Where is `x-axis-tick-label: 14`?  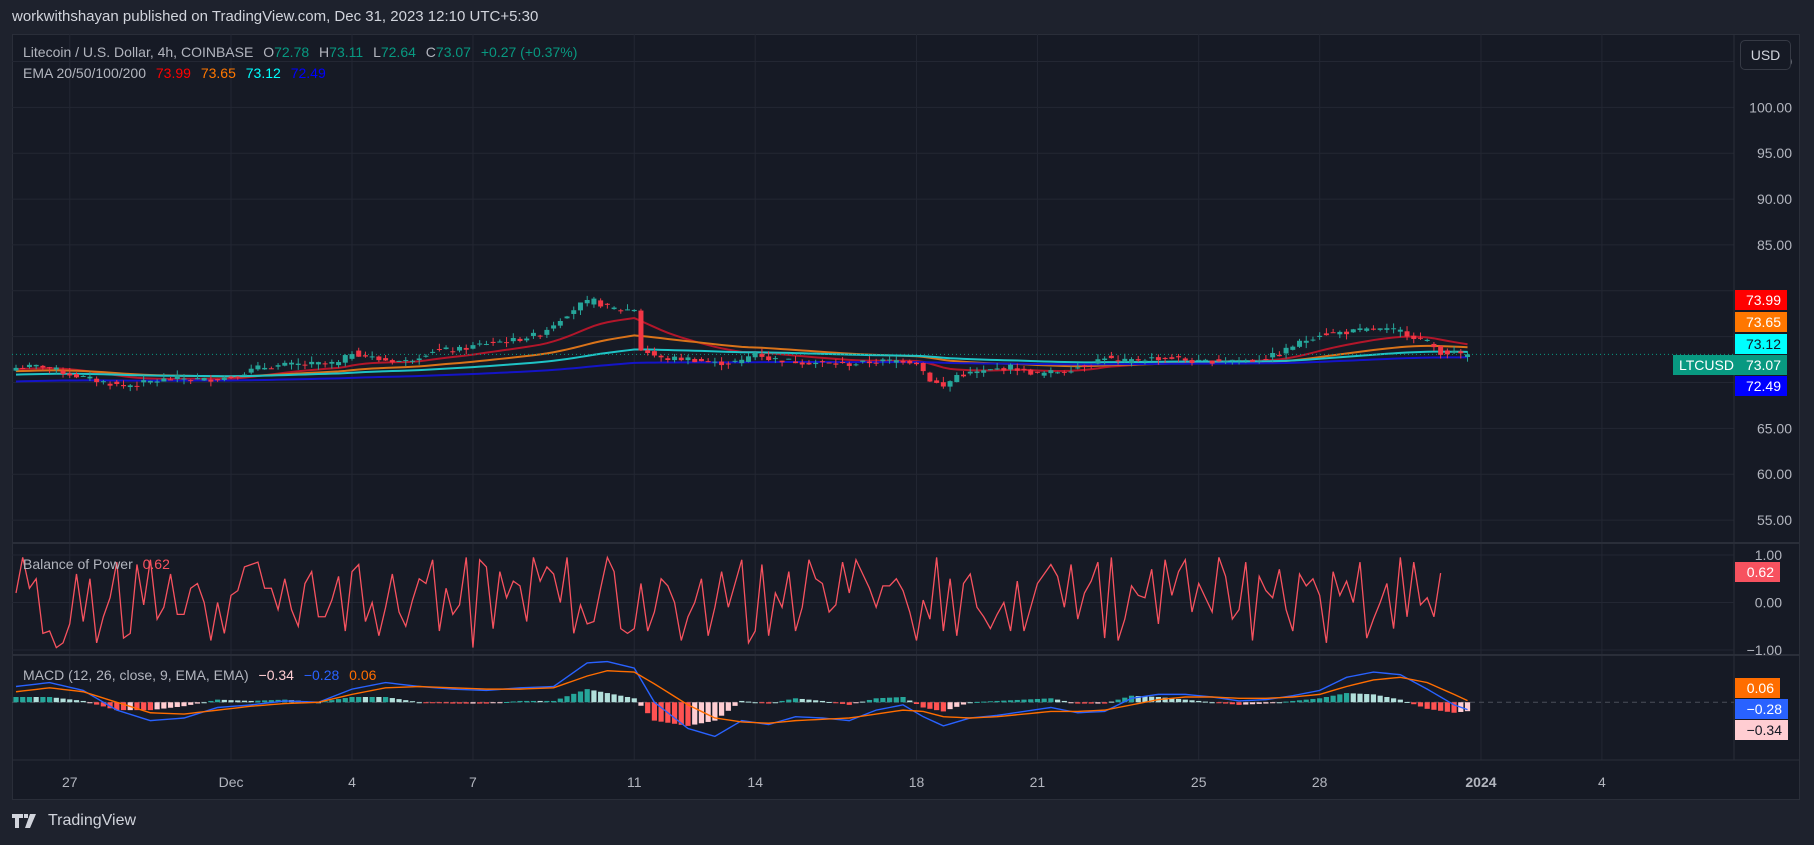 x-axis-tick-label: 14 is located at coordinates (755, 782).